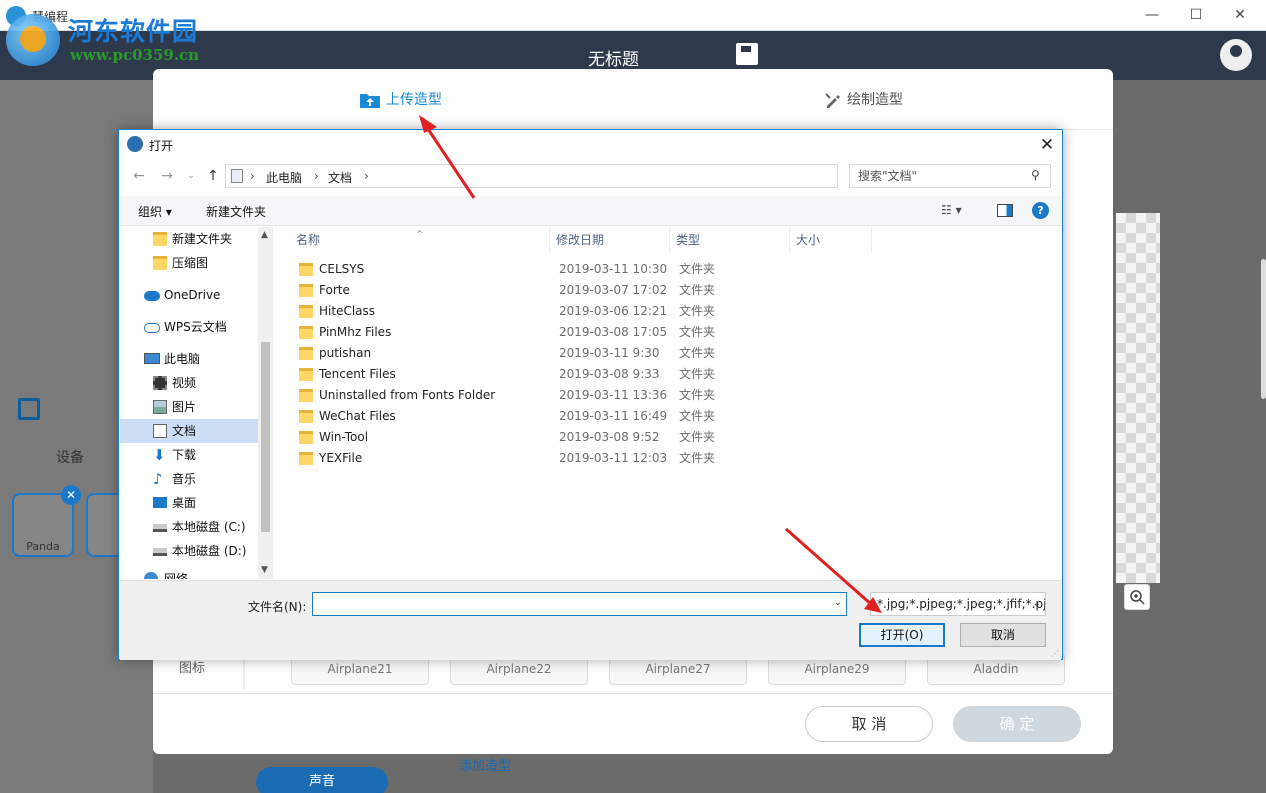  What do you see at coordinates (1005, 210) in the screenshot?
I see `preview-pane-icon` at bounding box center [1005, 210].